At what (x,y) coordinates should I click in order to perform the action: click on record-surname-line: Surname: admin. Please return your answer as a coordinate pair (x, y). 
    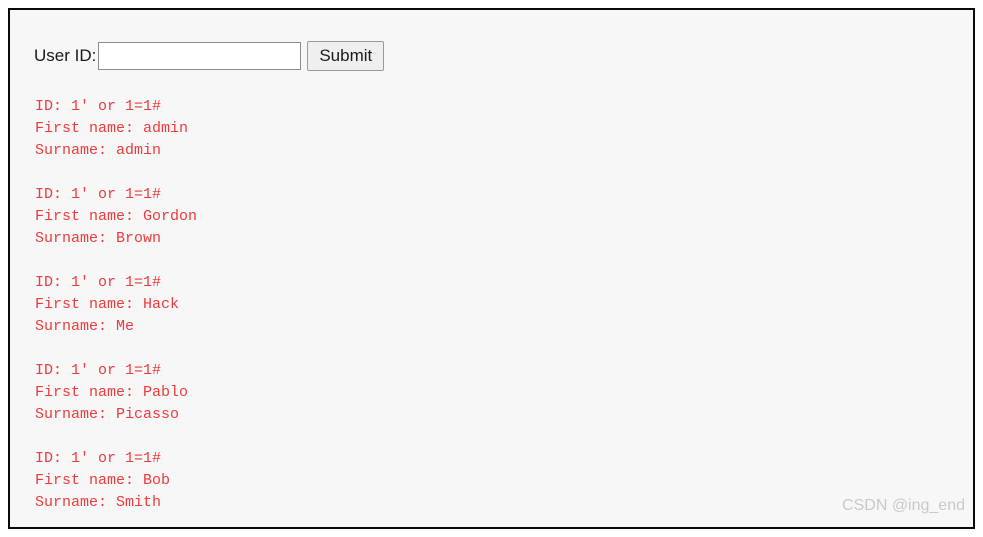
    Looking at the image, I should click on (98, 150).